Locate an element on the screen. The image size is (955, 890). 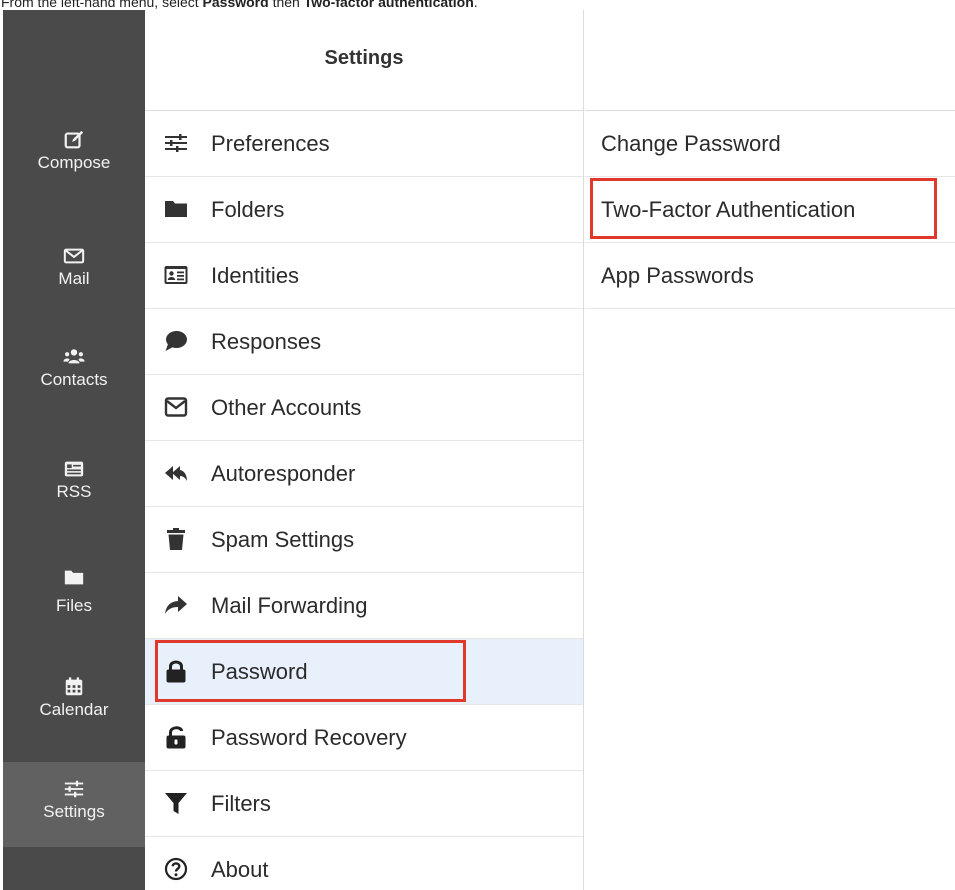
rail-item-contacts: Contacts is located at coordinates (74, 376).